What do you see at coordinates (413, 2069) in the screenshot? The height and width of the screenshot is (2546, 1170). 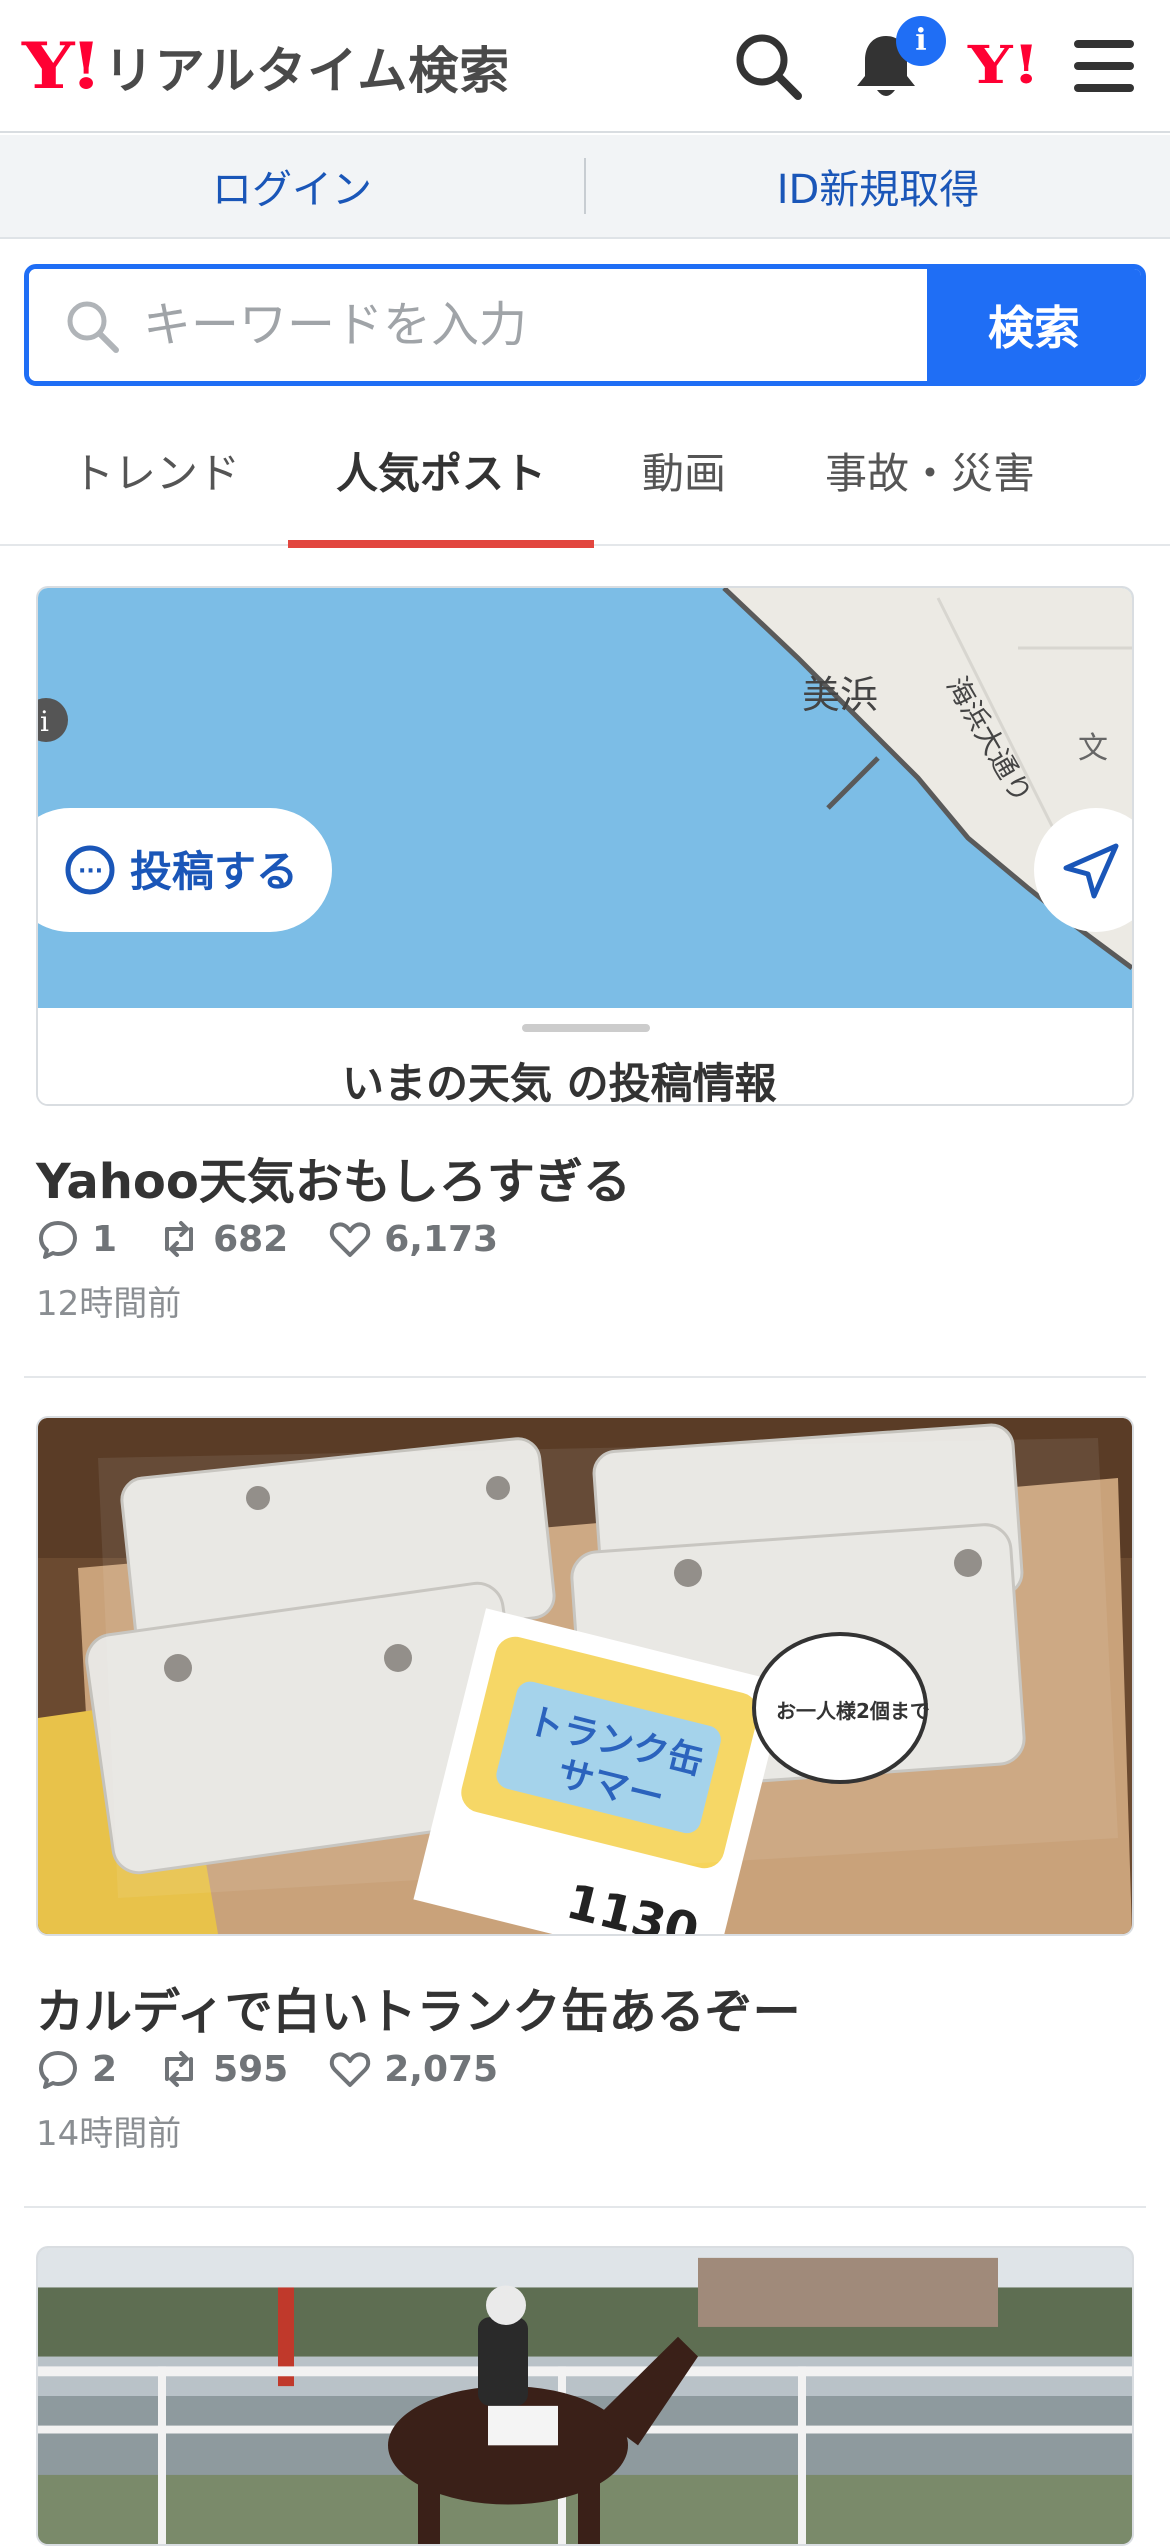 I see `like-count: 2,075` at bounding box center [413, 2069].